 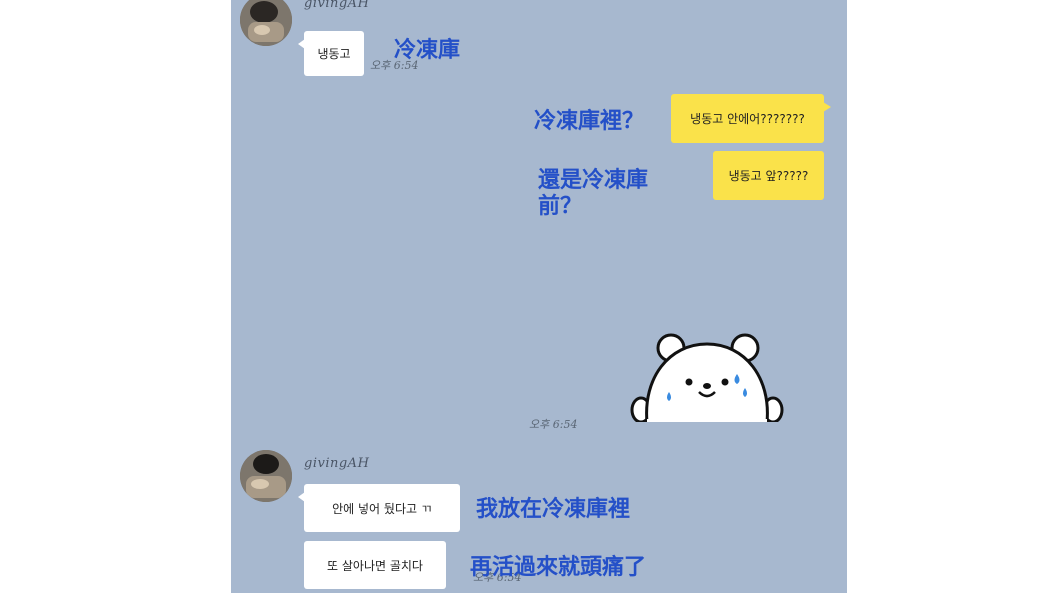 I want to click on outgoing-message-text: 냉동고 앞?????, so click(x=768, y=176).